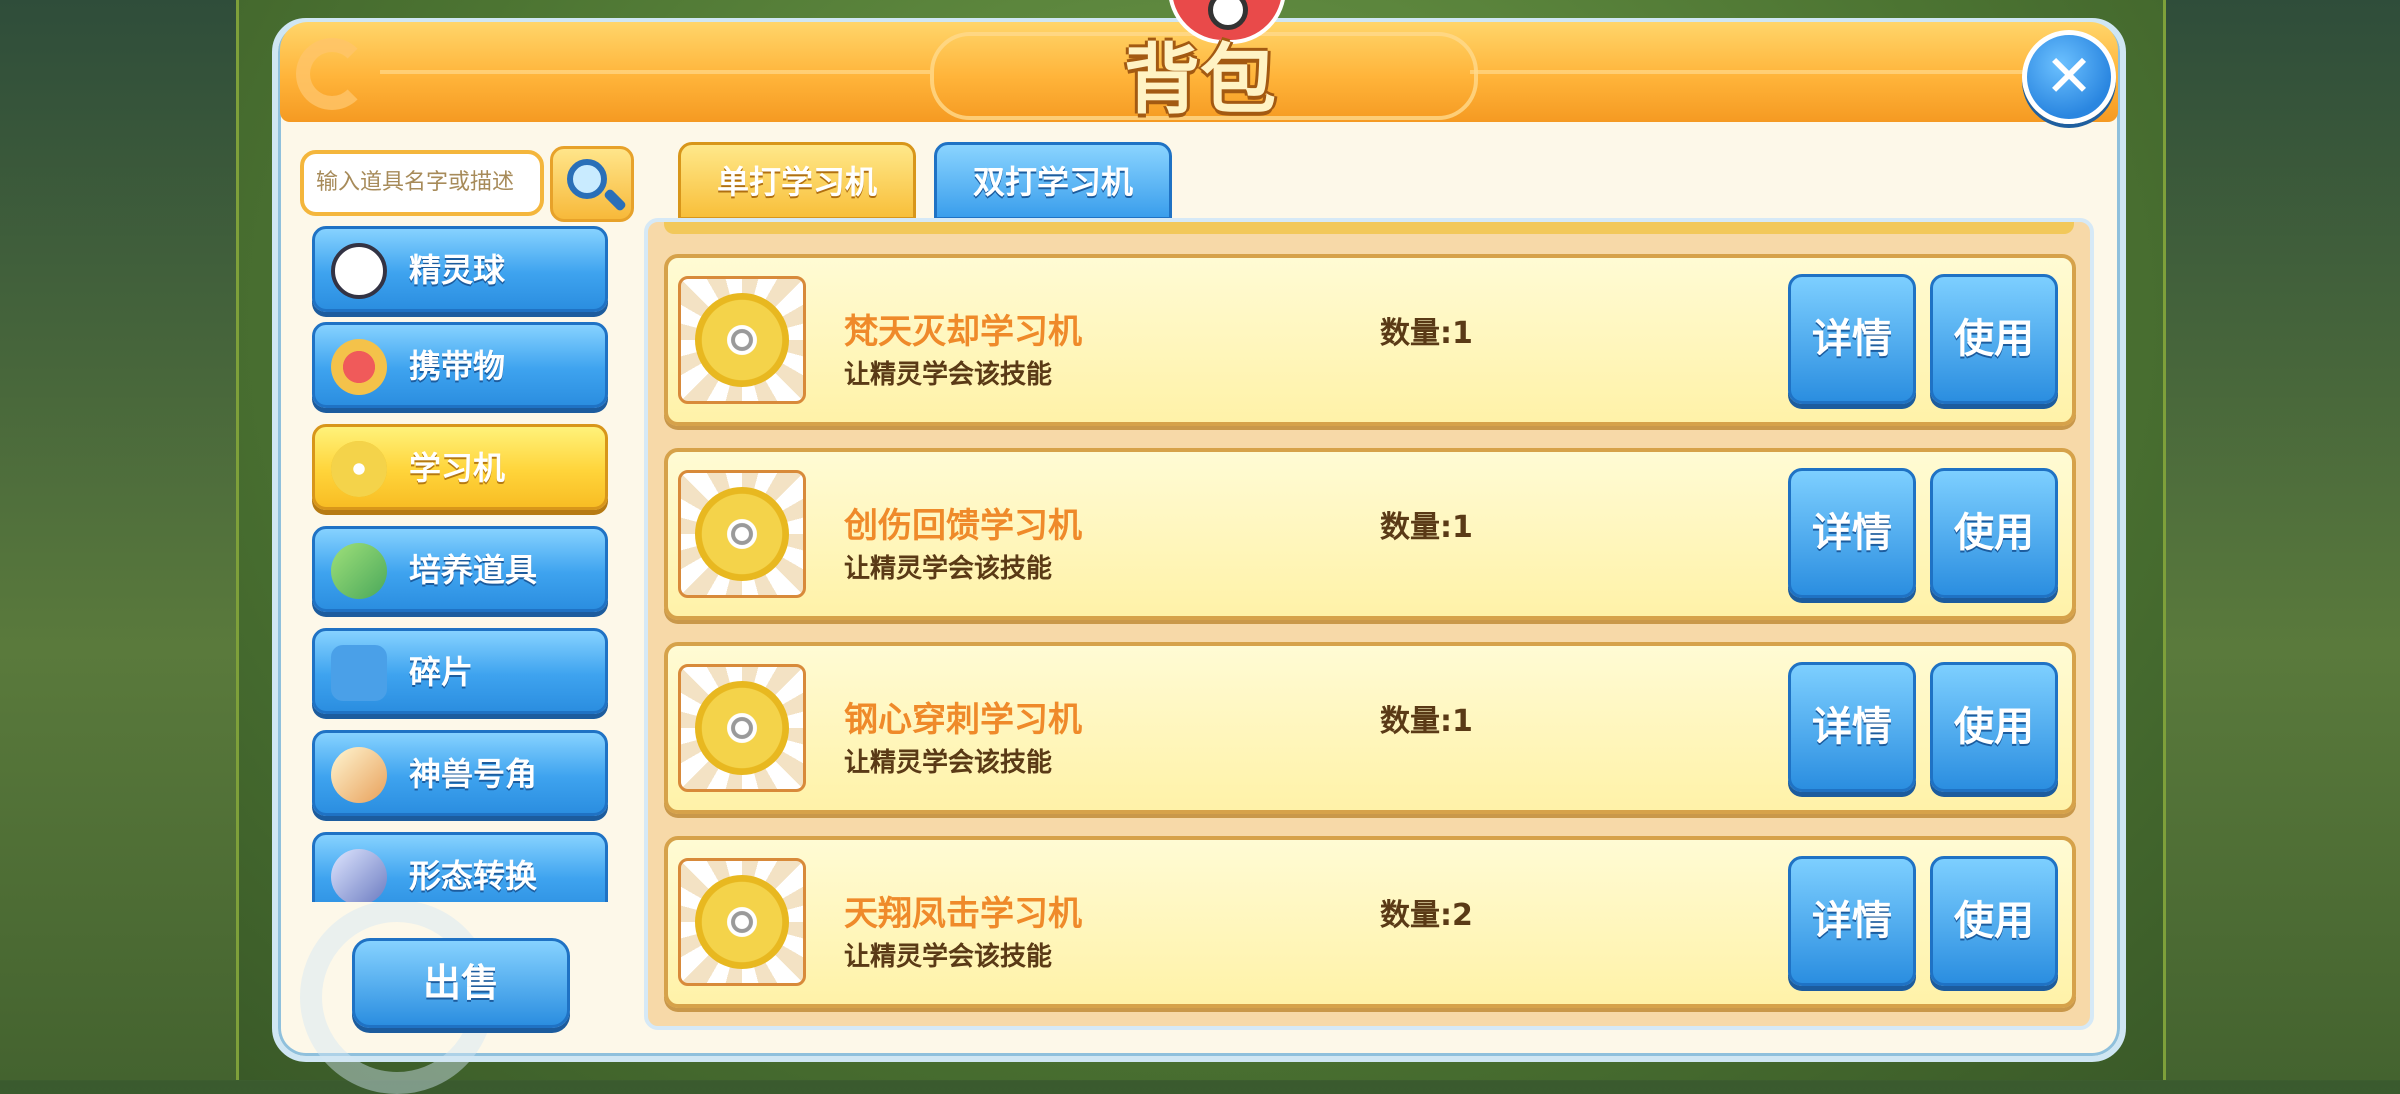 The width and height of the screenshot is (2400, 1094). I want to click on item-name: 梵天灭却学习机, so click(963, 332).